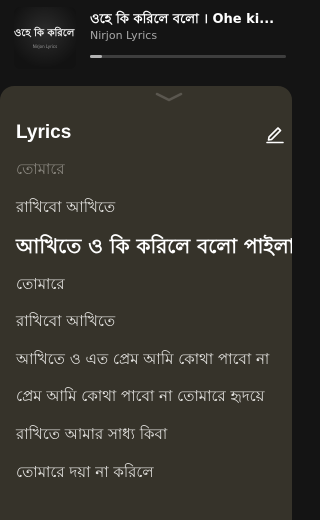 The image size is (320, 520). Describe the element at coordinates (85, 473) in the screenshot. I see `lyric-line: তোমারে দয়া না করিলে` at that location.